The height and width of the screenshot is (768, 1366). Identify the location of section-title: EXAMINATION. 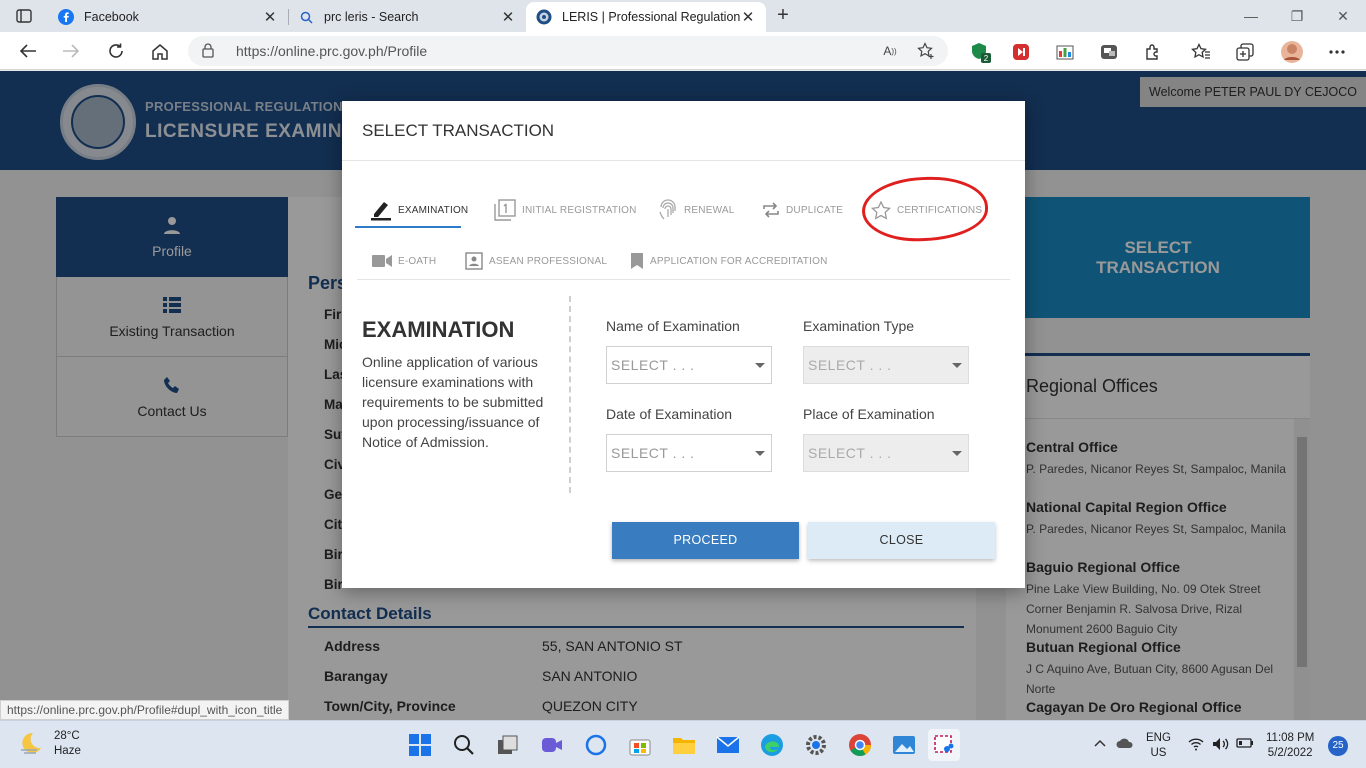
(438, 329).